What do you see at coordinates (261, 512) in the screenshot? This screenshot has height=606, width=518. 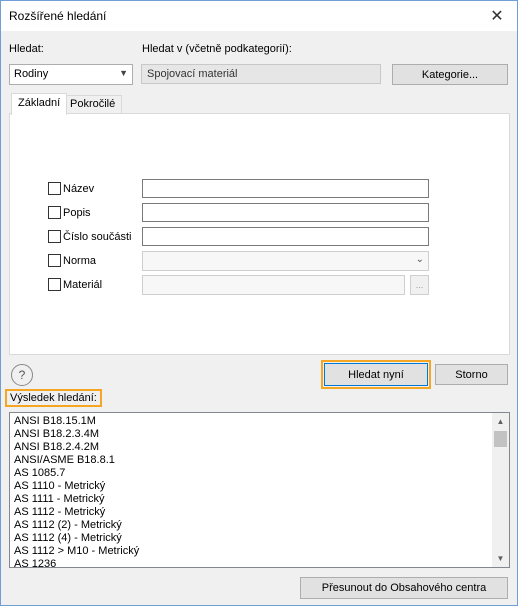 I see `list-item: AS 1112 - Metrický` at bounding box center [261, 512].